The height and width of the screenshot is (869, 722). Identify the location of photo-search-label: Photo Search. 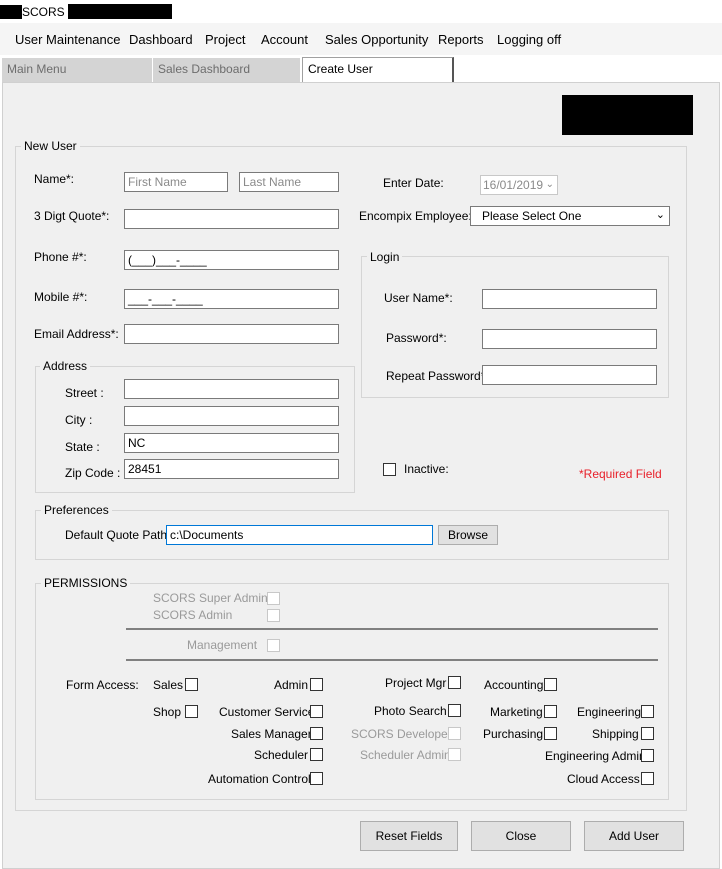
(410, 711).